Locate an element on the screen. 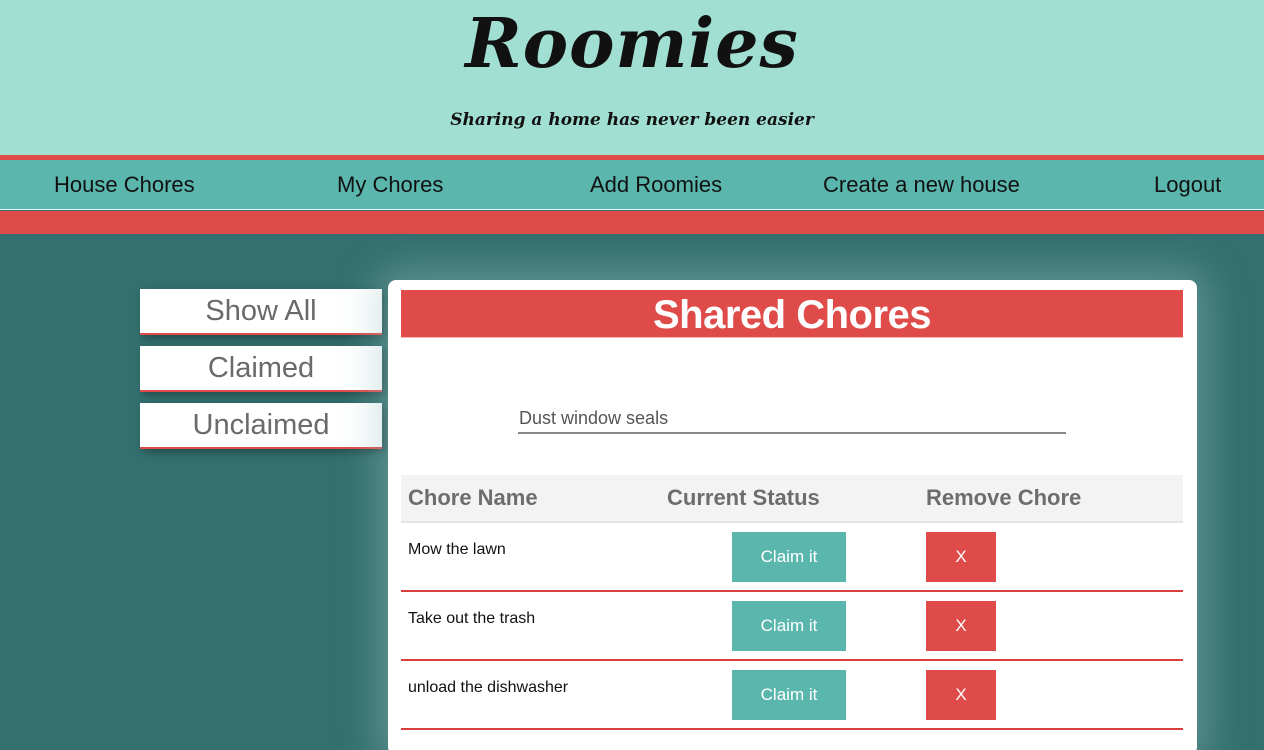 Image resolution: width=1264 pixels, height=750 pixels. new-chore-input is located at coordinates (792, 419).